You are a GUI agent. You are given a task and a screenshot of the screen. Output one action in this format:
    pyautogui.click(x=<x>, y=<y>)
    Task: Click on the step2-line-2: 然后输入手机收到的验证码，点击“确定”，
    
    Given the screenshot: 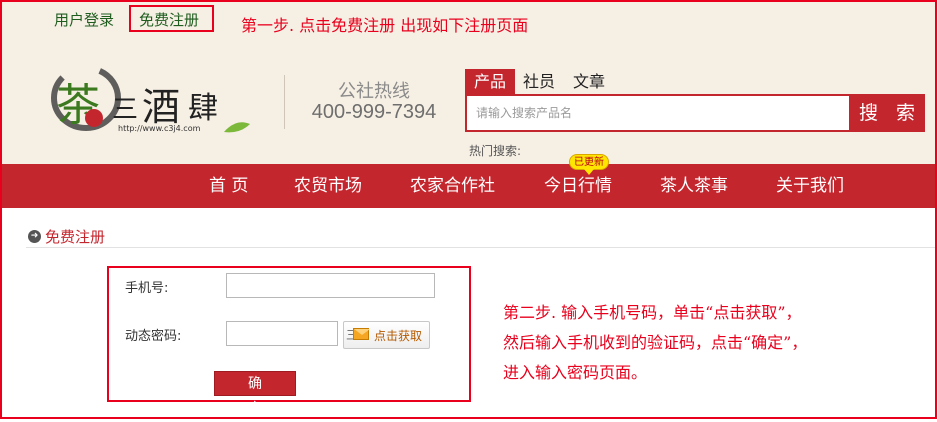 What is the action you would take?
    pyautogui.click(x=655, y=342)
    